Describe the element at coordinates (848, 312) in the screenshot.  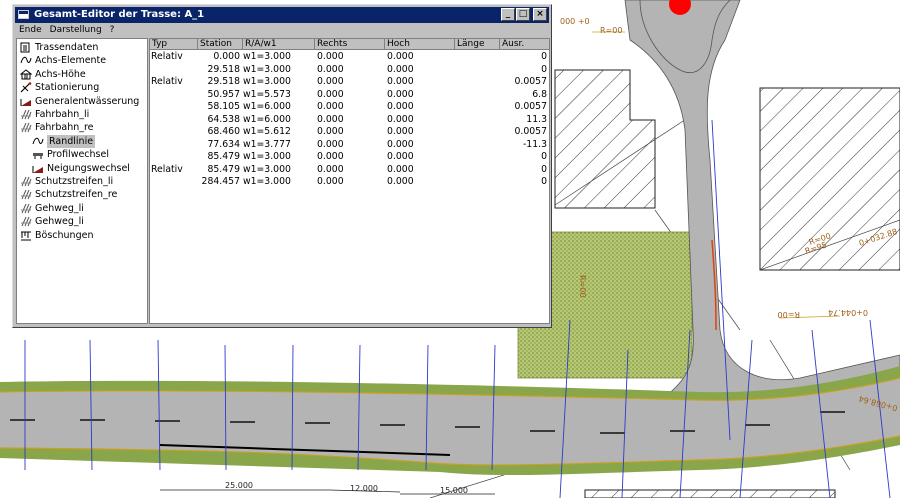
I see `label-station-2: 0+044.74` at that location.